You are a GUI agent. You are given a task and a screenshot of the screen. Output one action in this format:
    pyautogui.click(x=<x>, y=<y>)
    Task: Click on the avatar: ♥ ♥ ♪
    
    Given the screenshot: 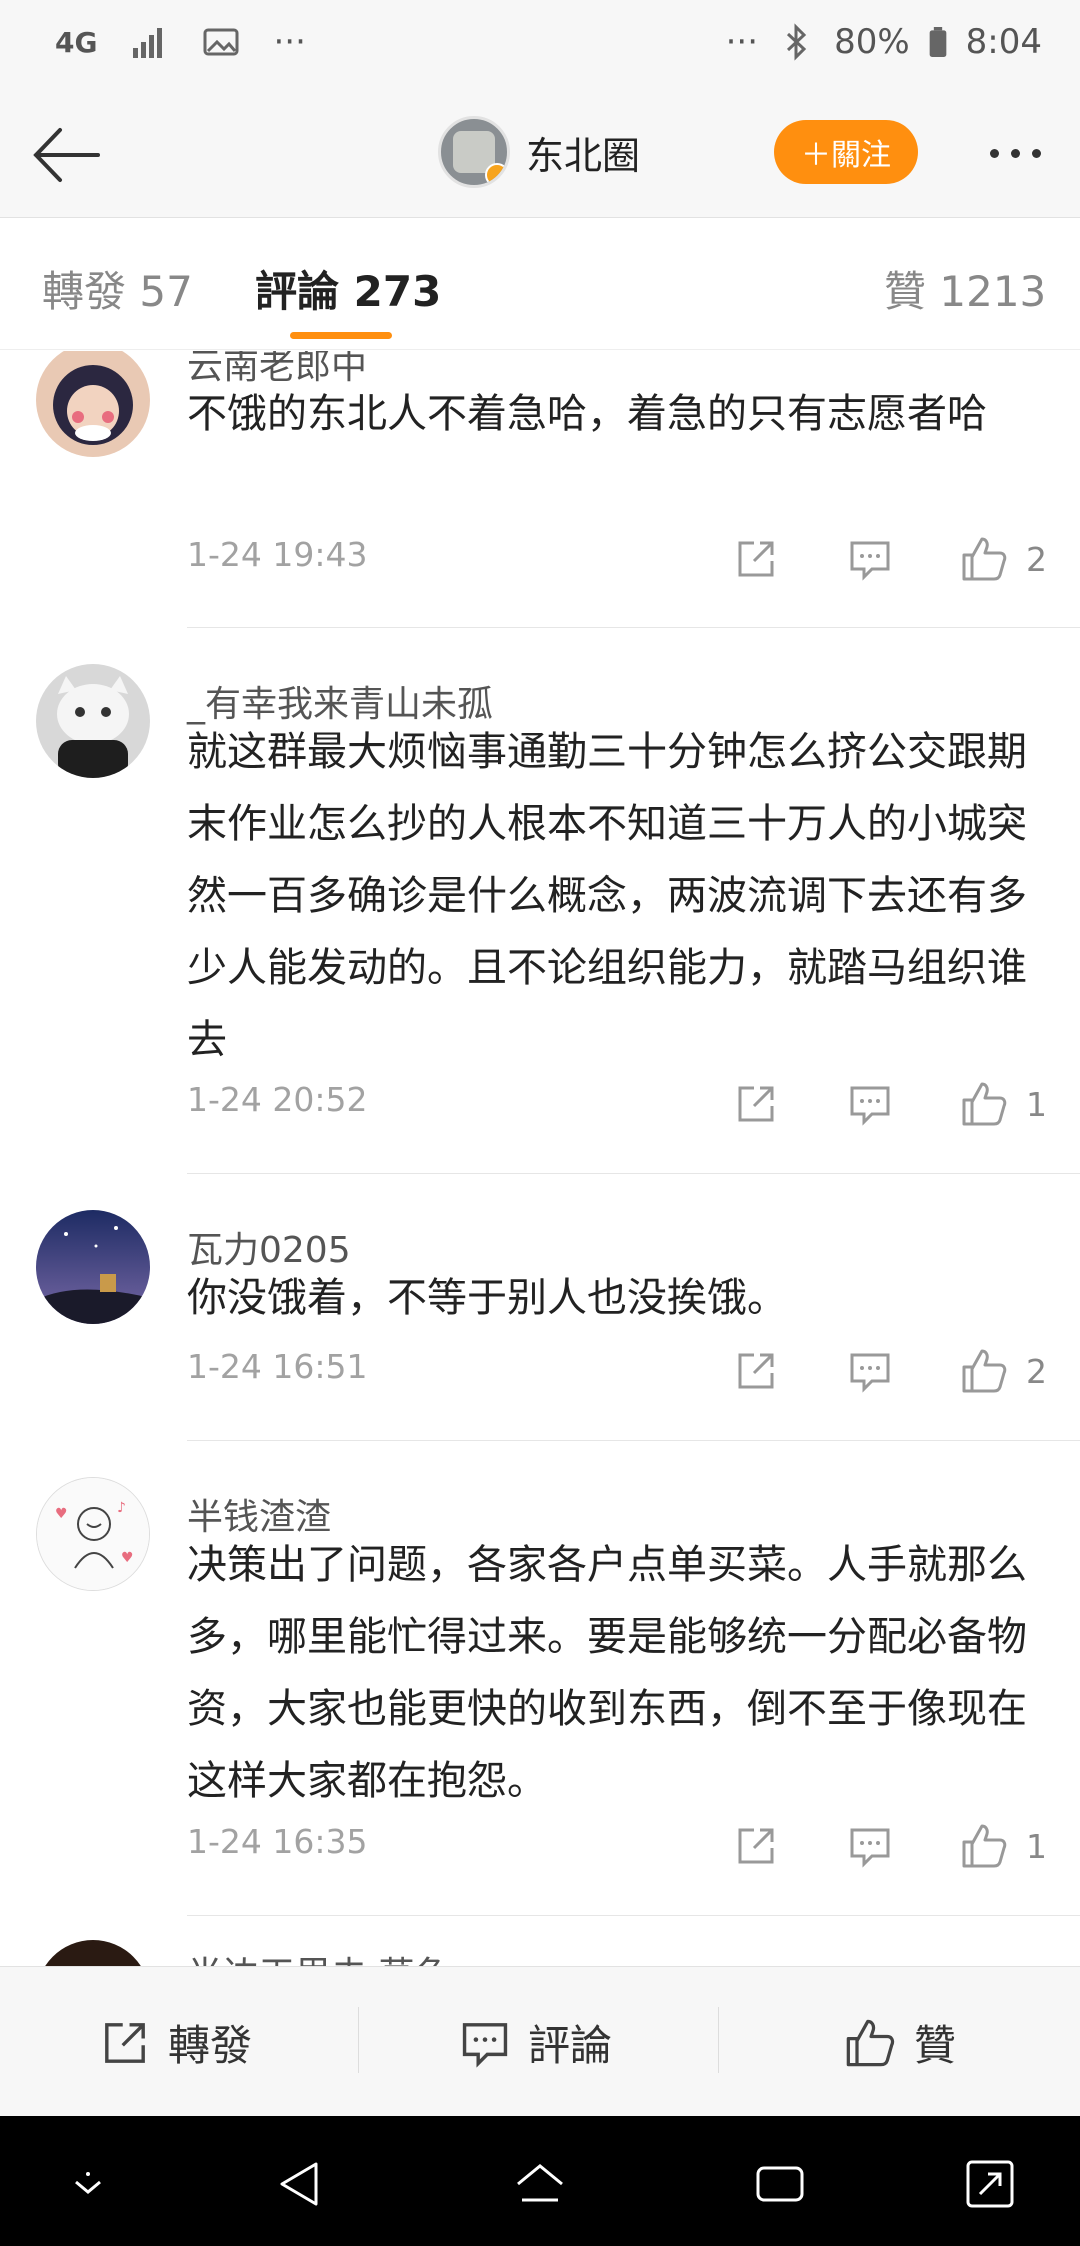 What is the action you would take?
    pyautogui.click(x=93, y=1534)
    